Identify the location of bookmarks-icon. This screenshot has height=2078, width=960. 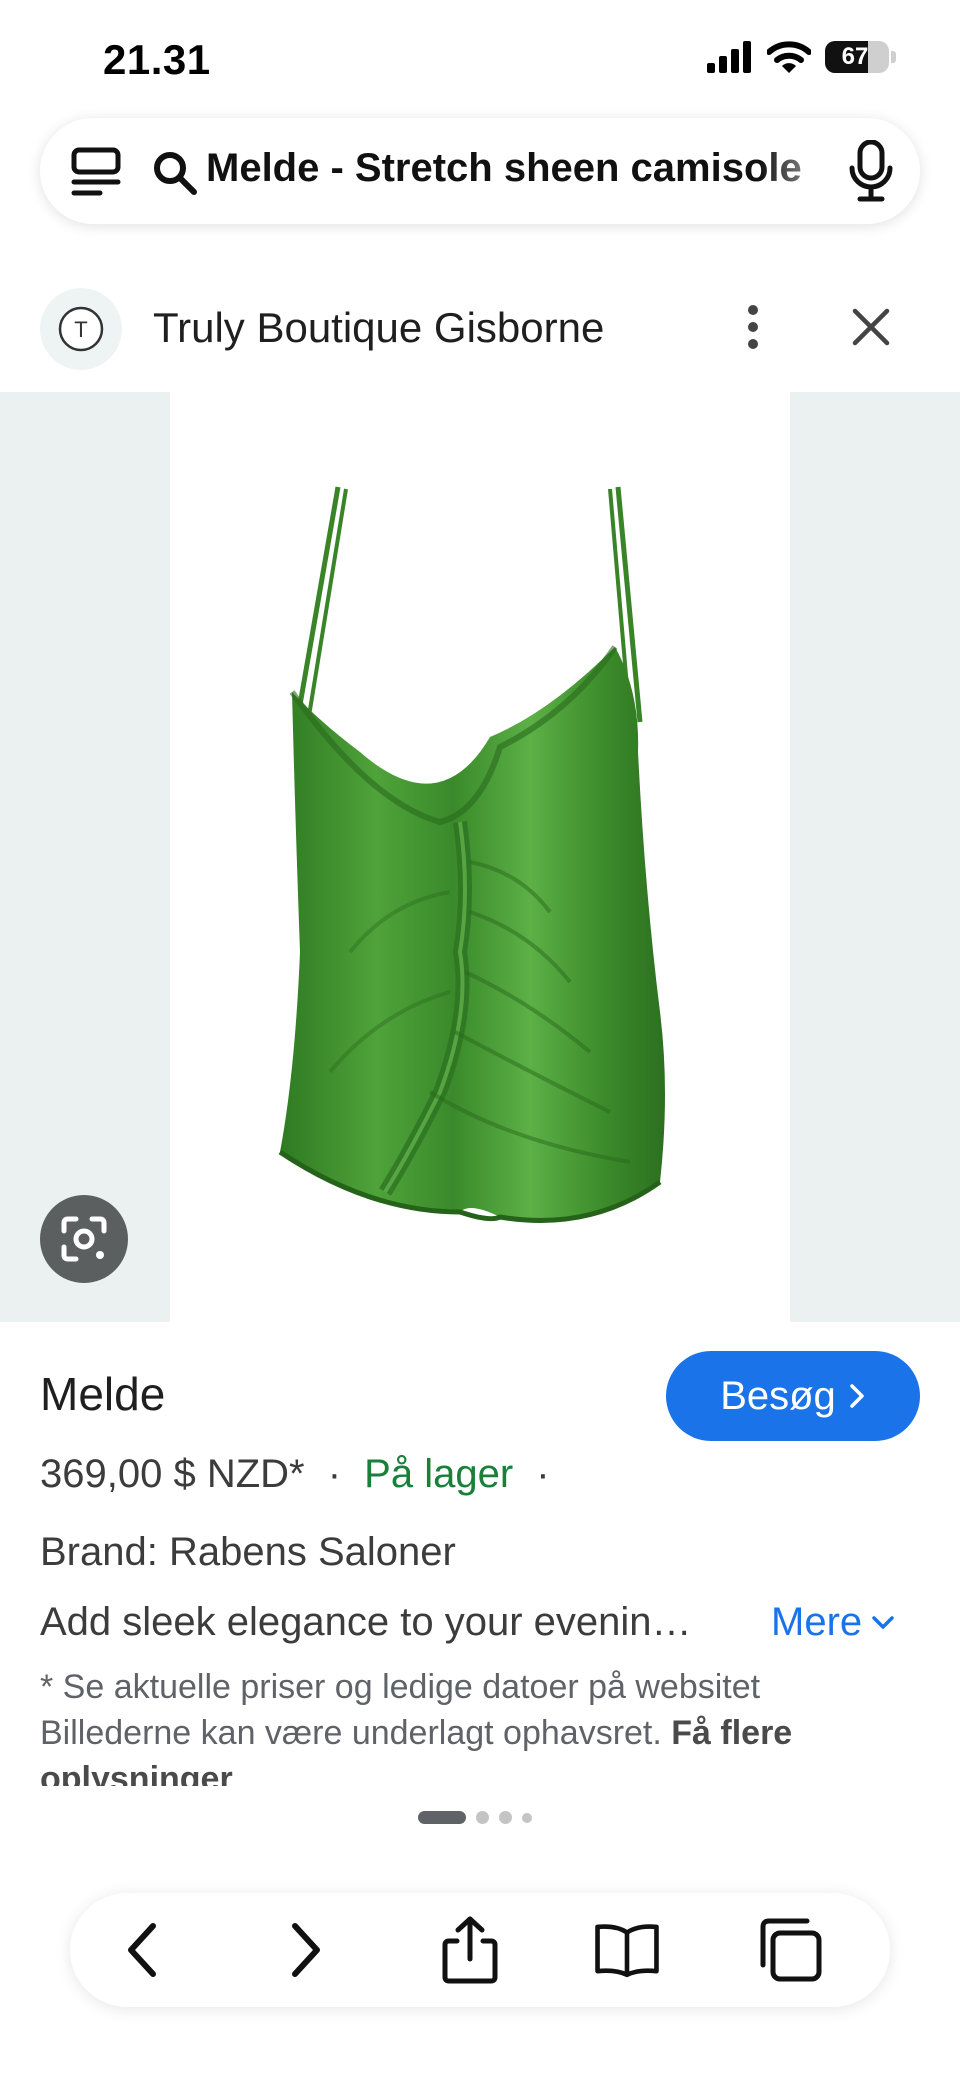
(627, 1951).